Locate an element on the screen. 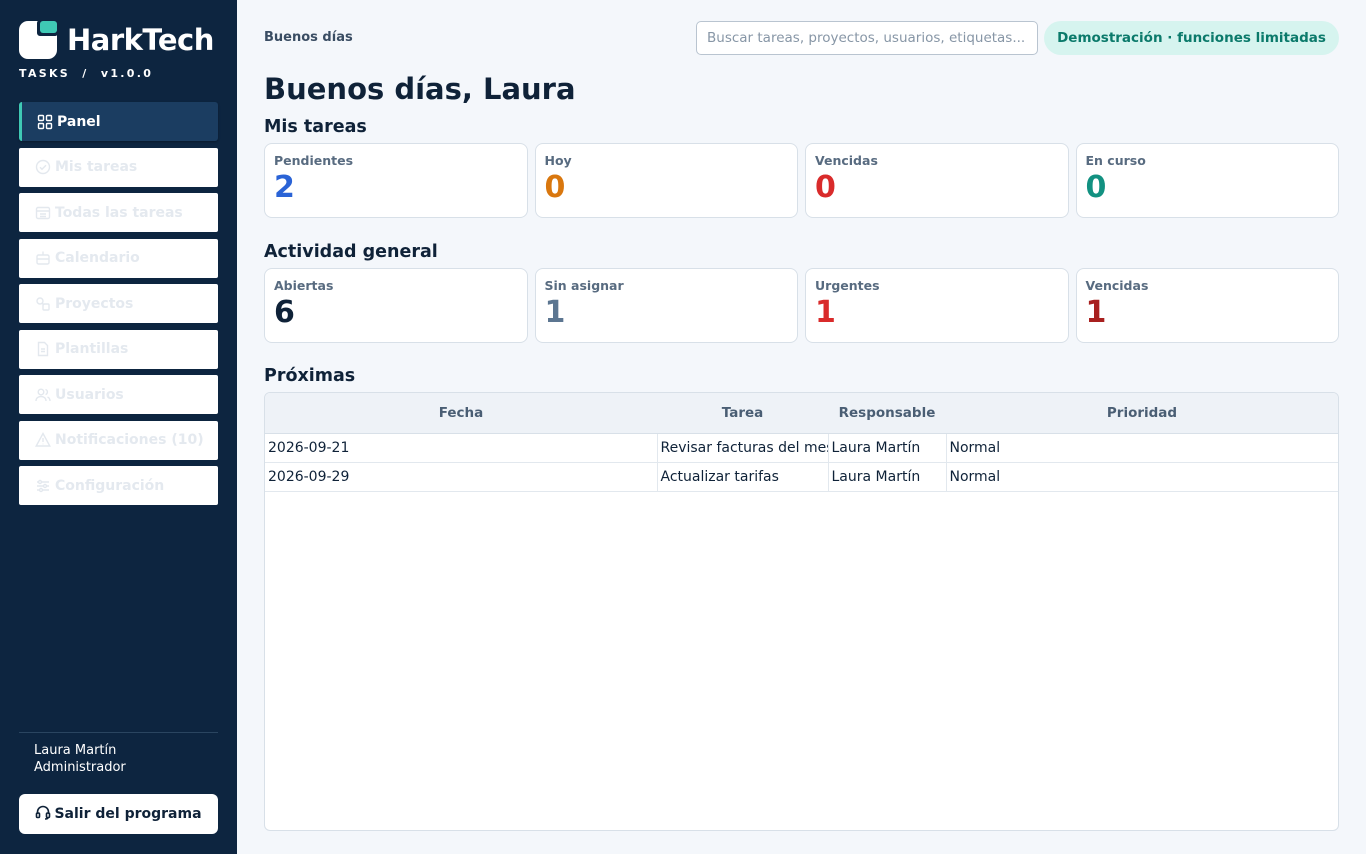 The image size is (1366, 854). sidebar-divider is located at coordinates (118, 732).